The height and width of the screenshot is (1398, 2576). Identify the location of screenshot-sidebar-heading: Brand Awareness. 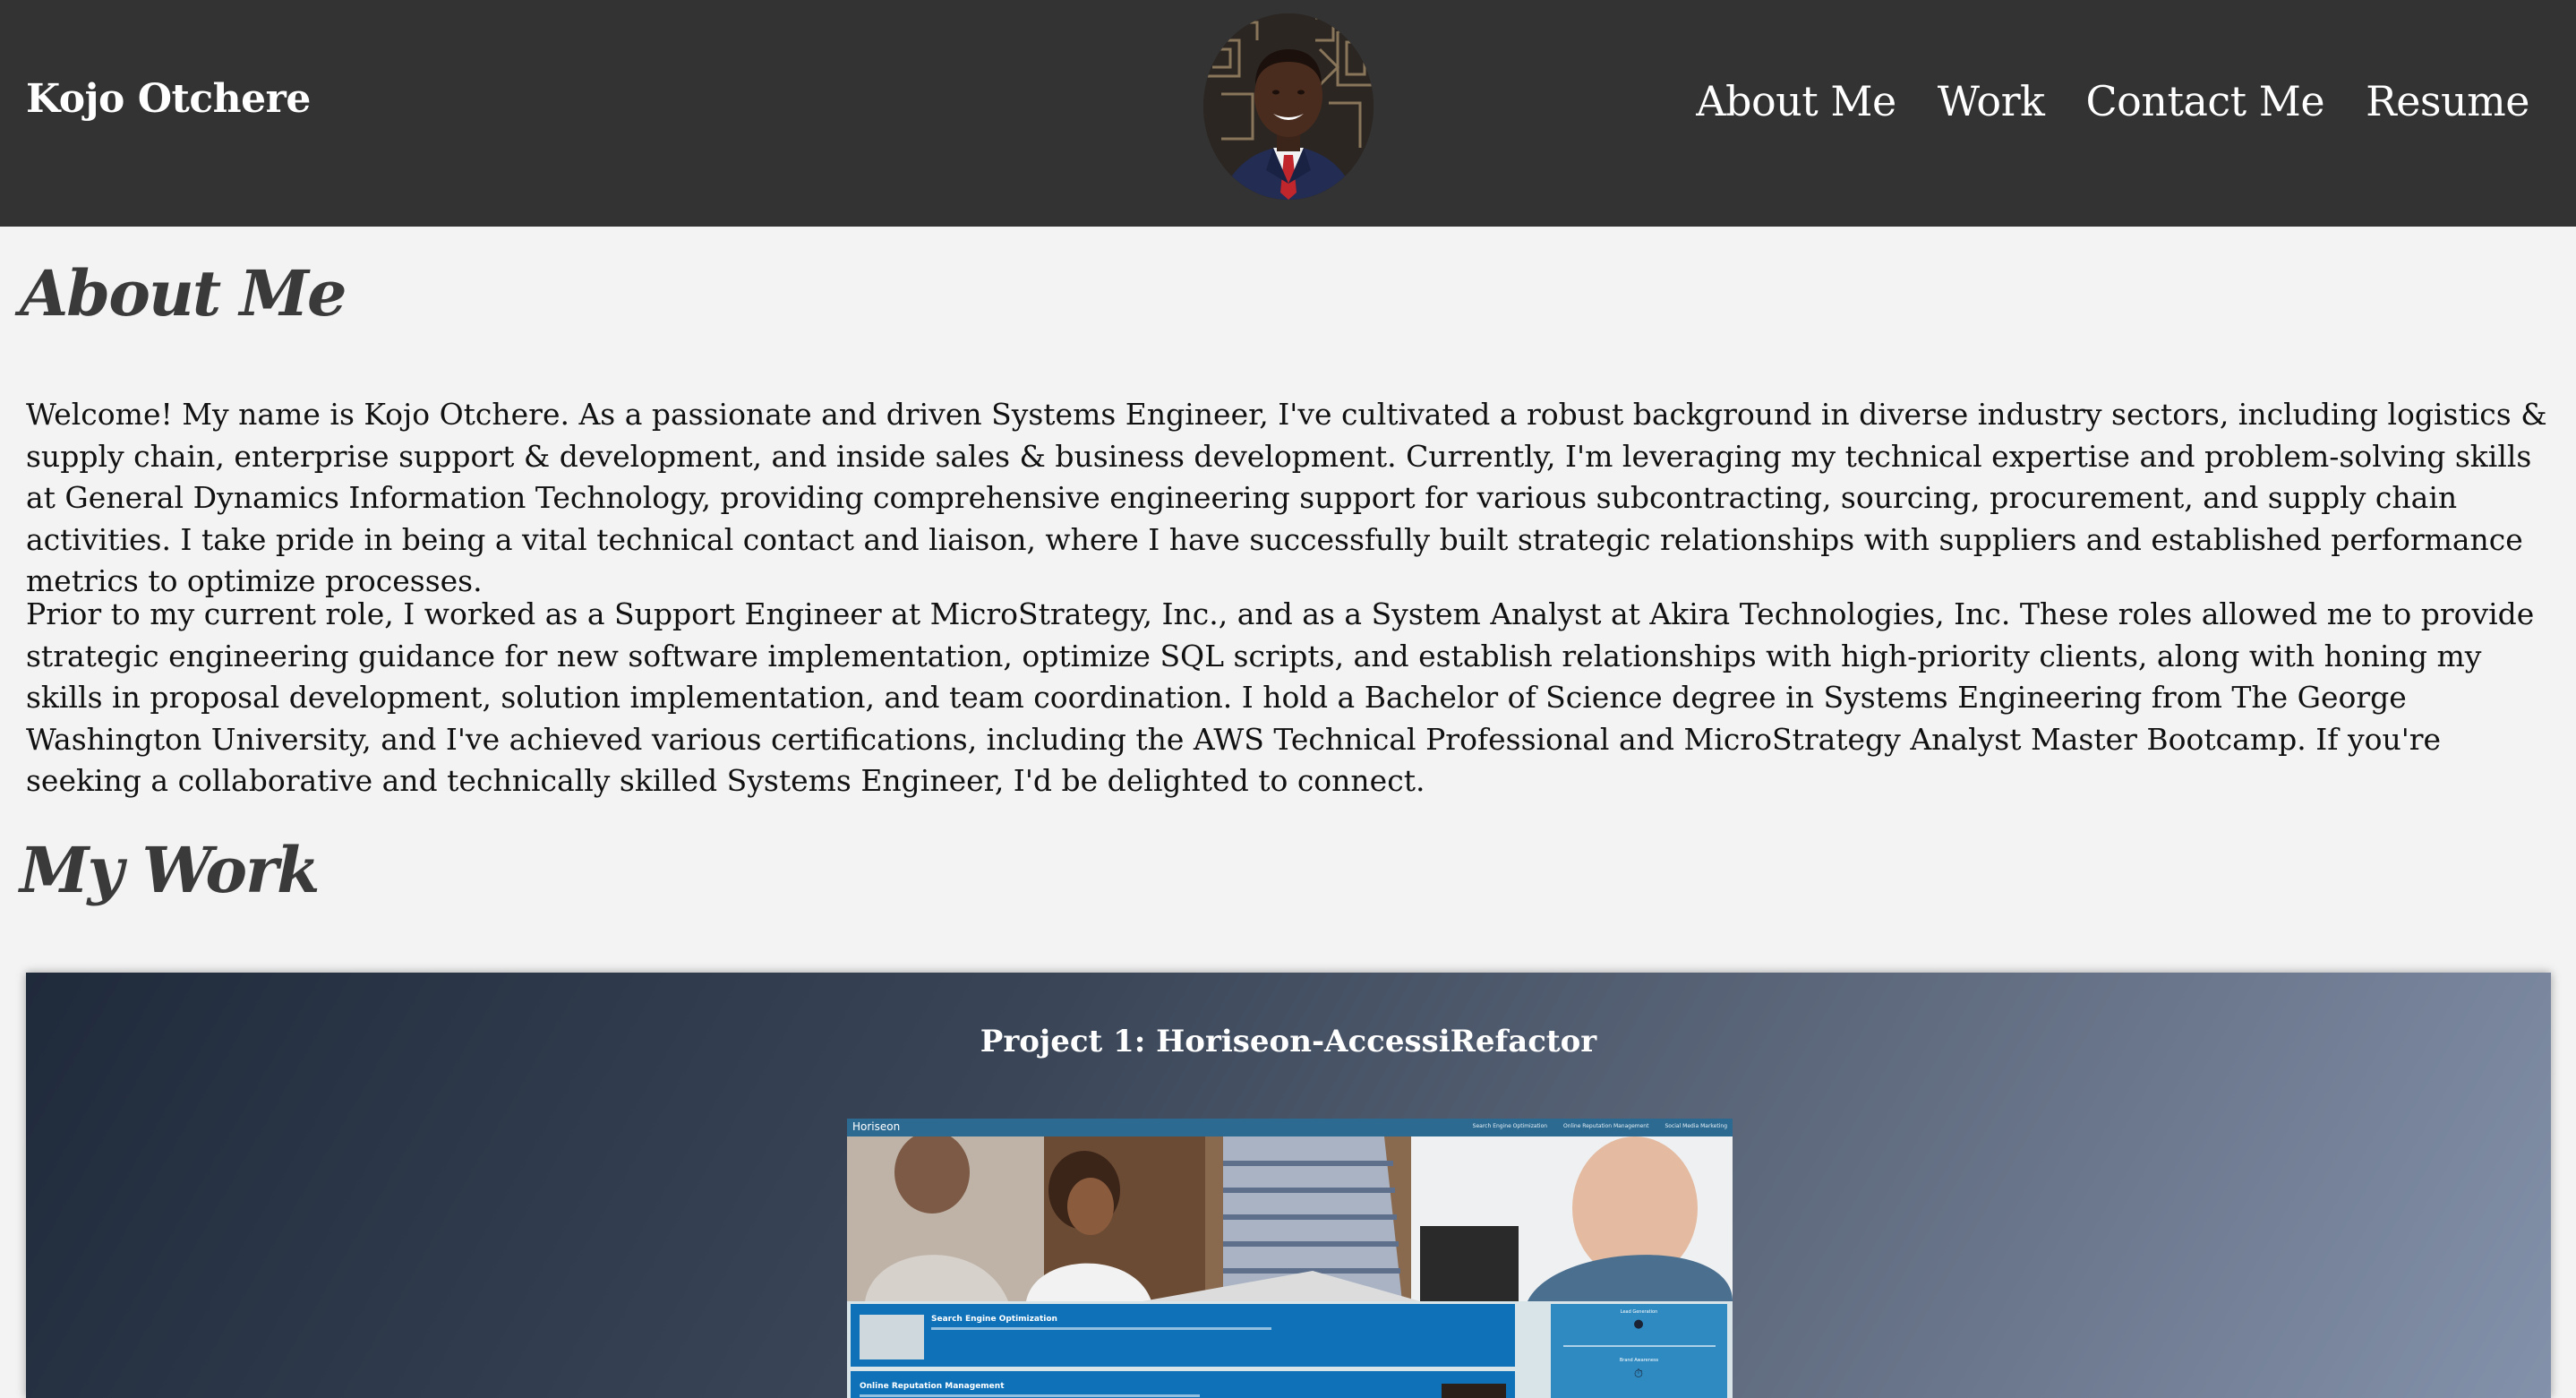
(1639, 1361).